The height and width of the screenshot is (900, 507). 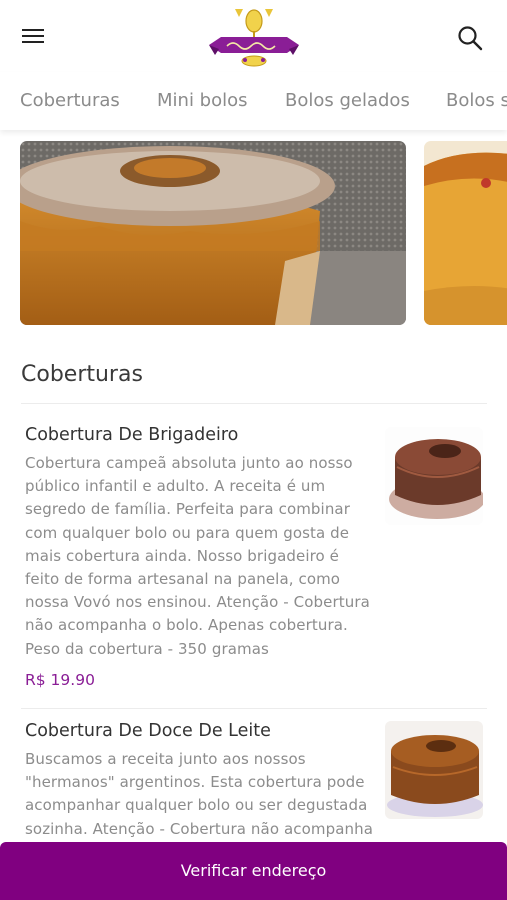 What do you see at coordinates (476, 100) in the screenshot?
I see `tab-bolos-s: Bolos s` at bounding box center [476, 100].